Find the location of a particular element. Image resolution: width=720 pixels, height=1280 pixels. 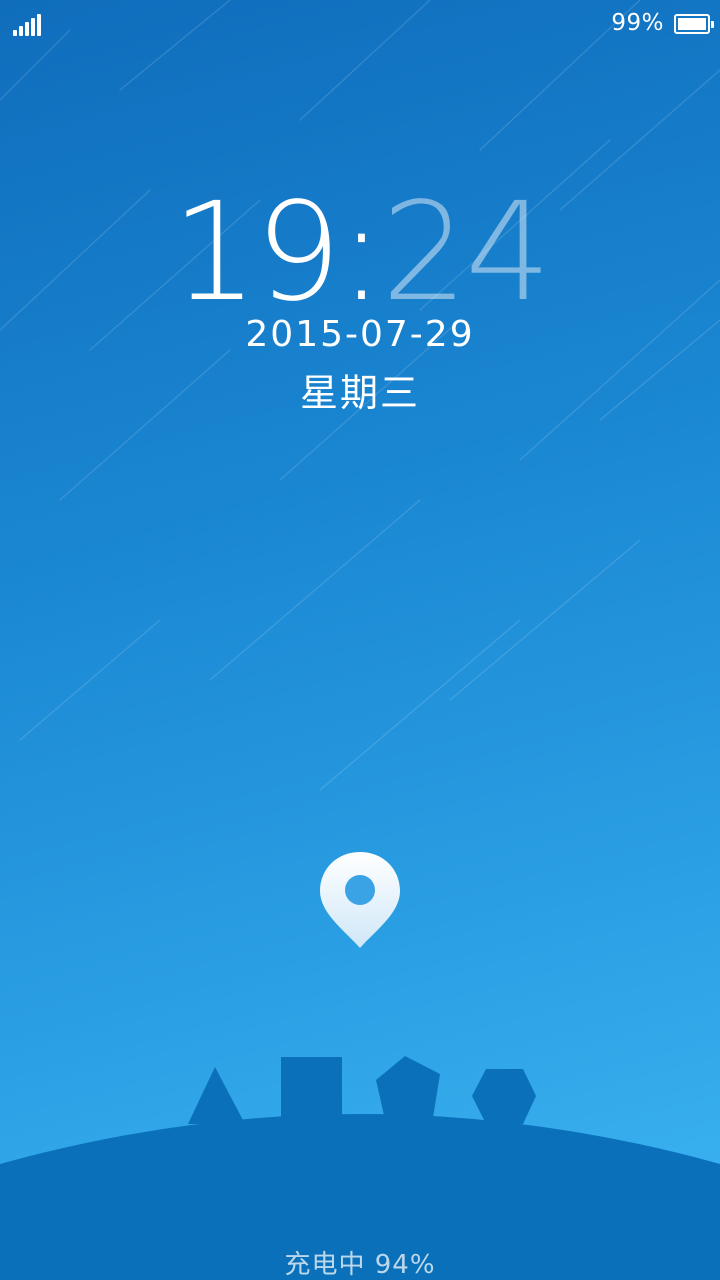

cellular-signal-icon is located at coordinates (28, 25).